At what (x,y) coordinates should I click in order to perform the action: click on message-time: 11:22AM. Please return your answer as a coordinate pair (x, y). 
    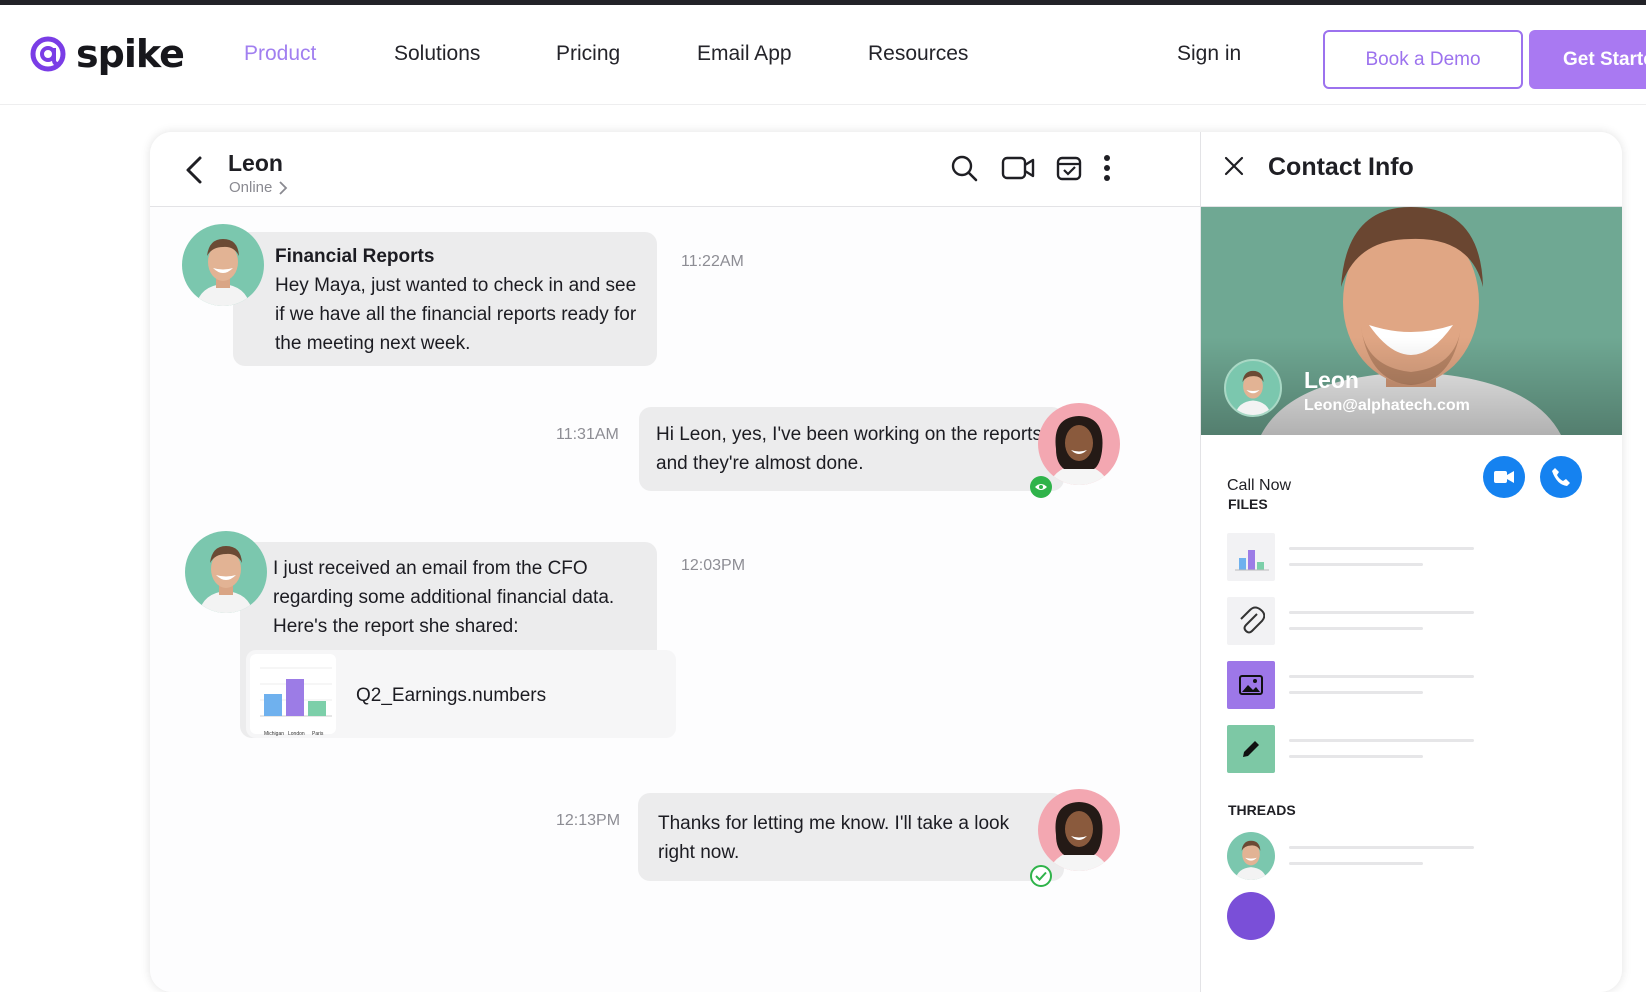
    Looking at the image, I should click on (712, 261).